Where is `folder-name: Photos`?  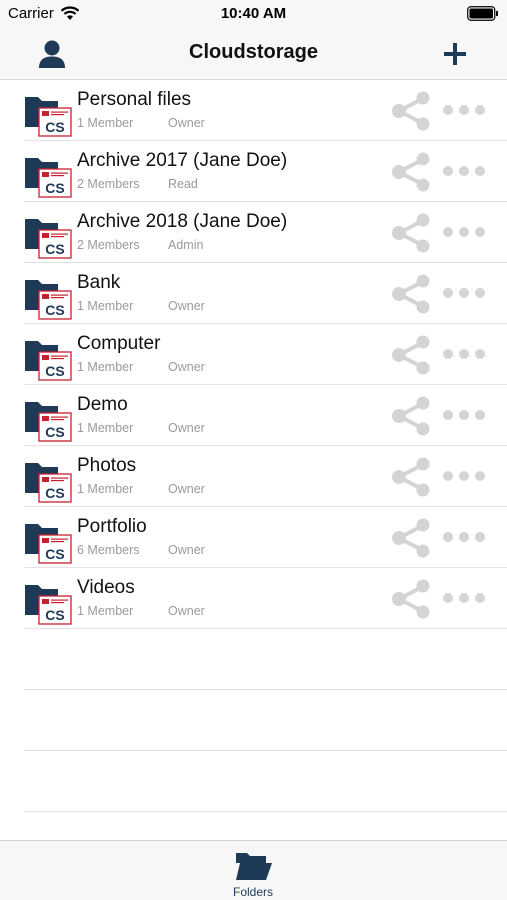 folder-name: Photos is located at coordinates (107, 465).